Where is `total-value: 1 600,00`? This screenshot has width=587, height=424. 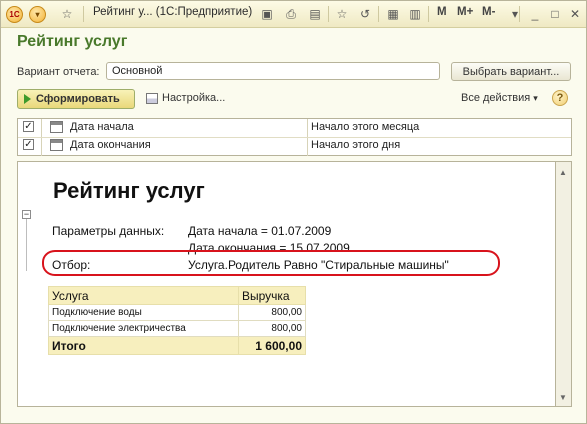
total-value: 1 600,00 is located at coordinates (272, 345).